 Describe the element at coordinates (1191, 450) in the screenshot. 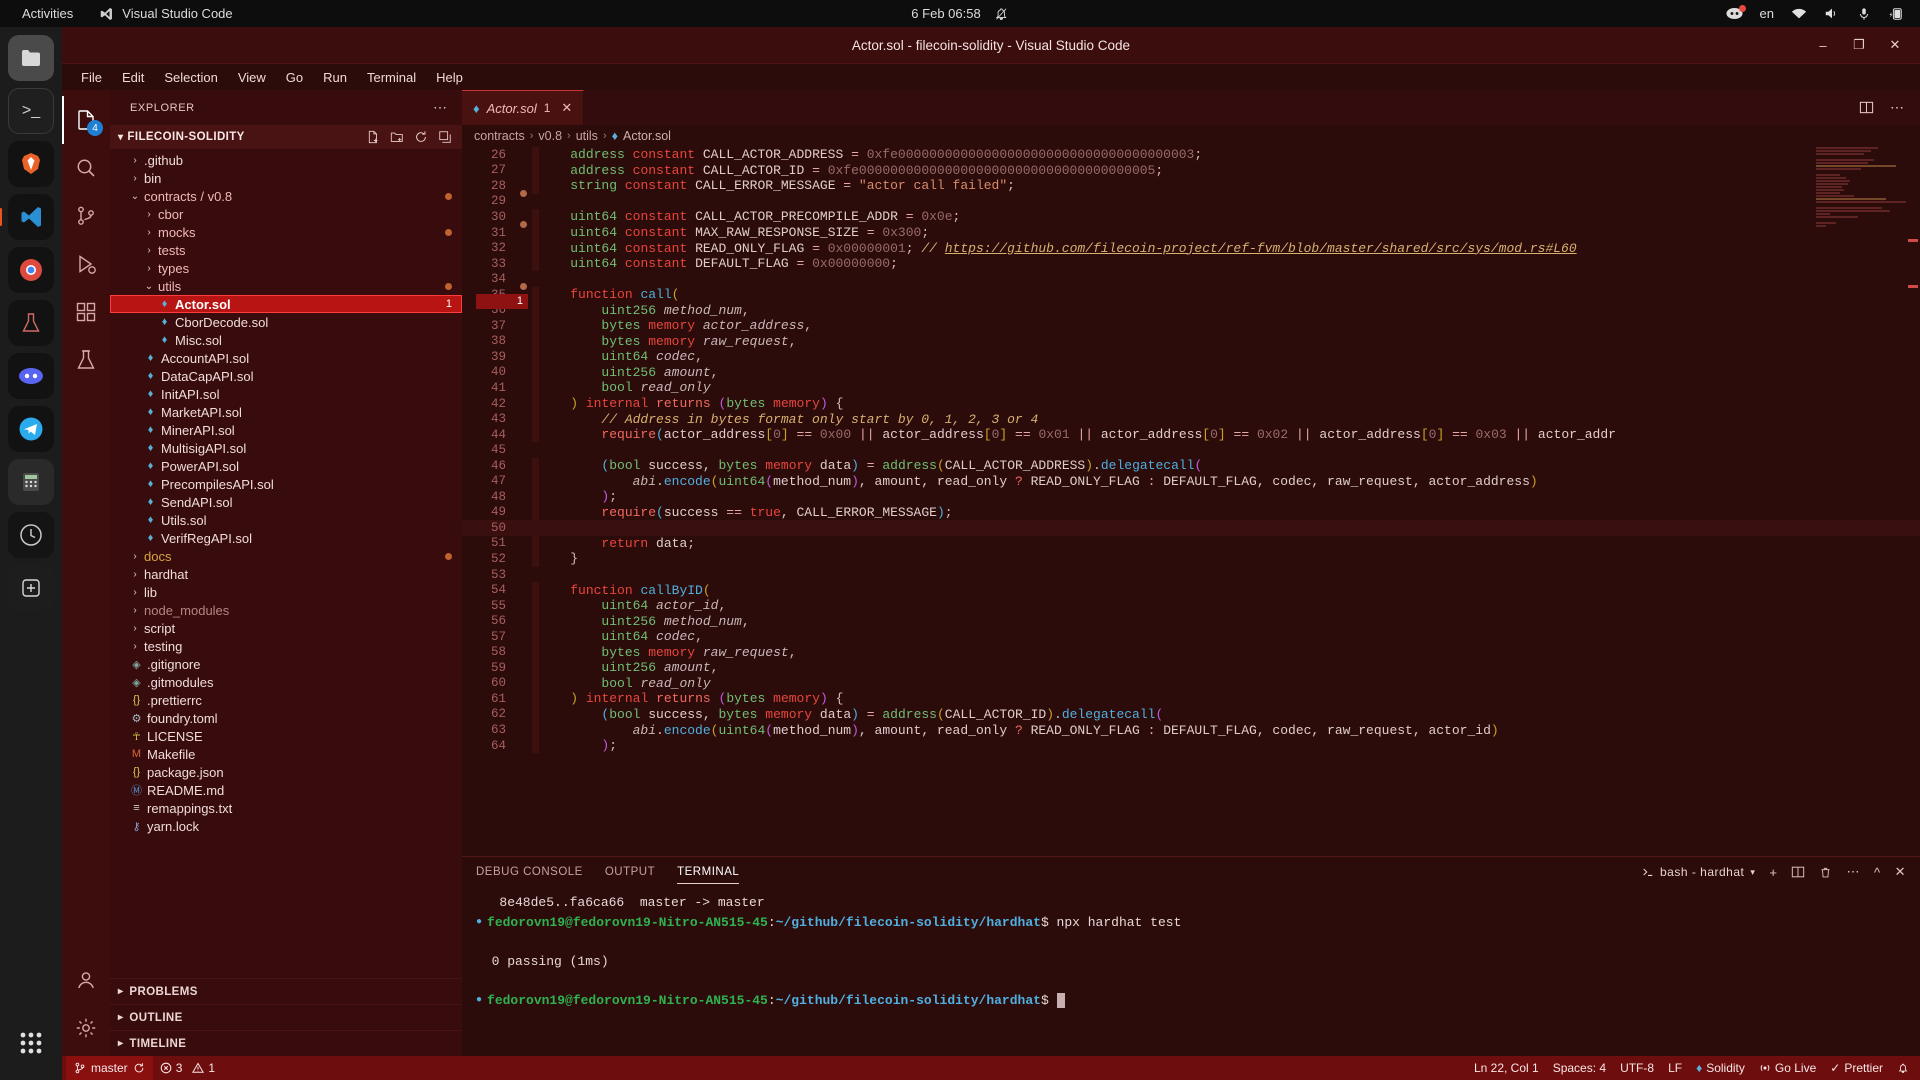

I see `code-line: 45` at that location.